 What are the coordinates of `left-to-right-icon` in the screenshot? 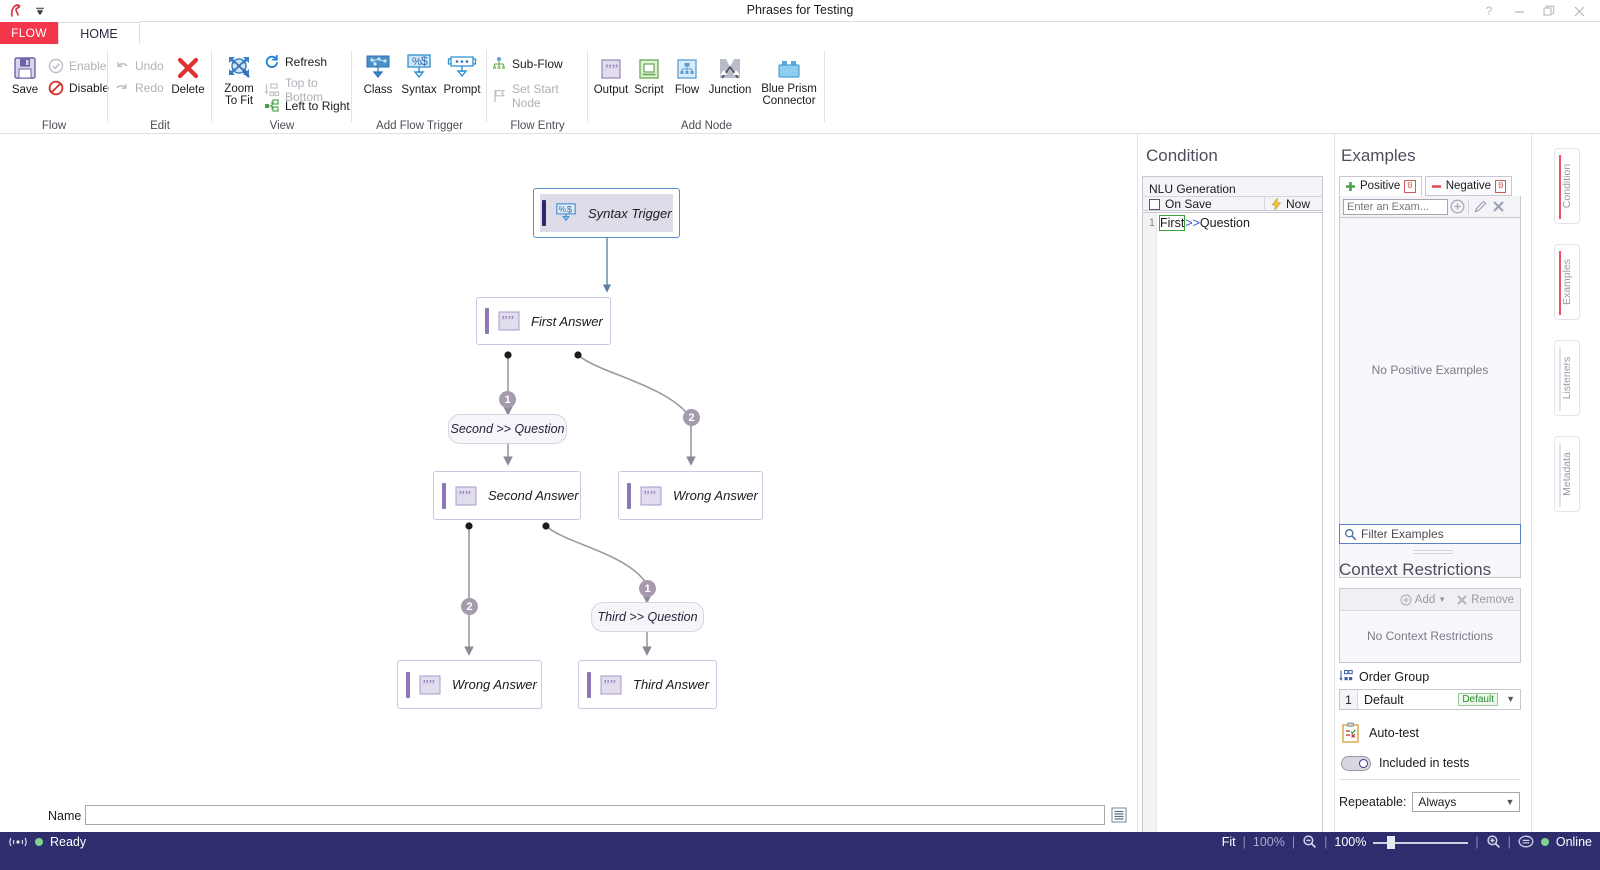 It's located at (272, 106).